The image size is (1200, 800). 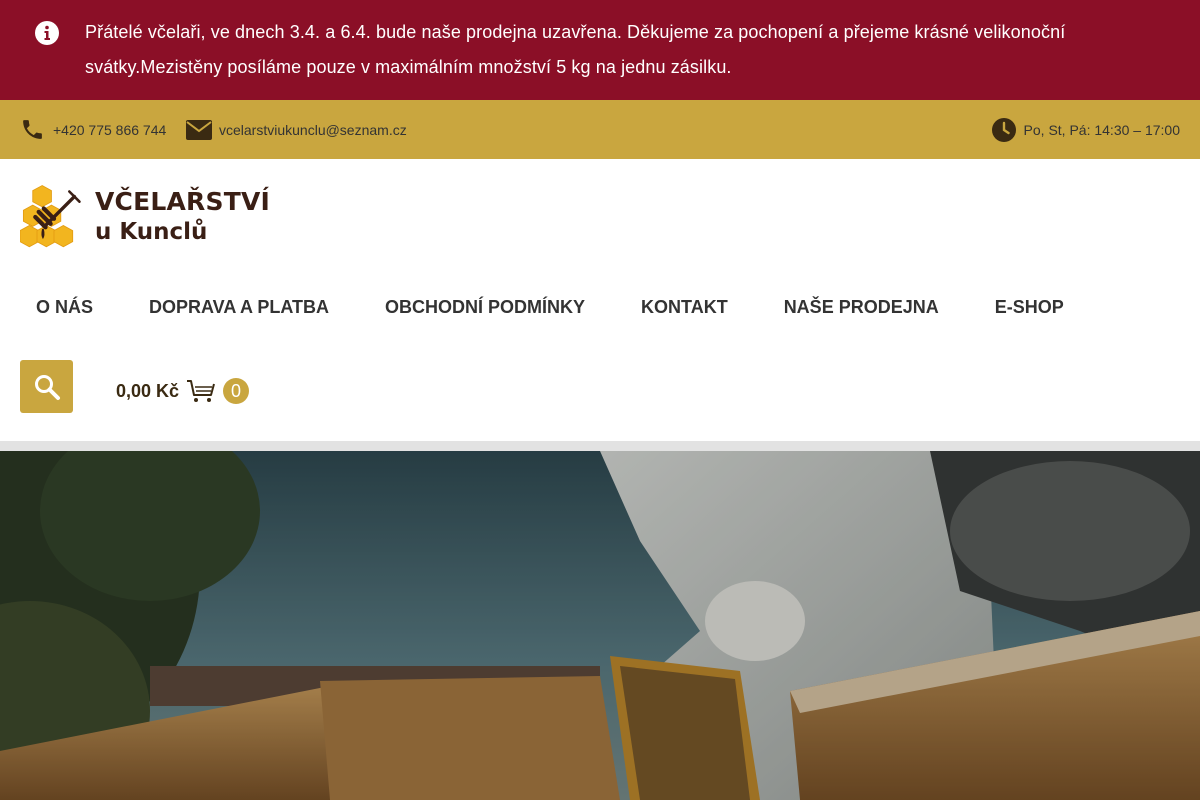 I want to click on phone-number: +420 775 866 744, so click(x=110, y=129).